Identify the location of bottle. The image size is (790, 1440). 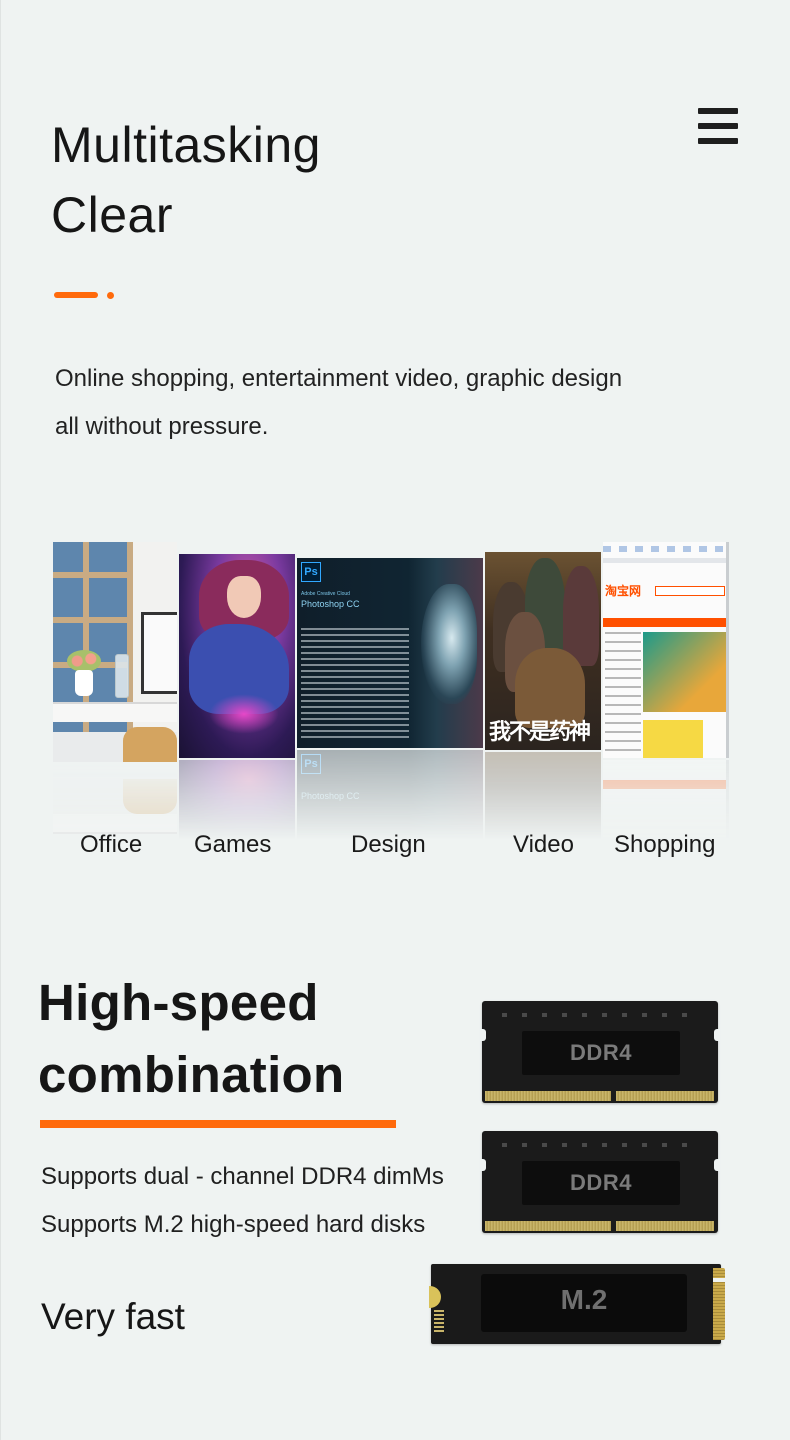
(122, 676).